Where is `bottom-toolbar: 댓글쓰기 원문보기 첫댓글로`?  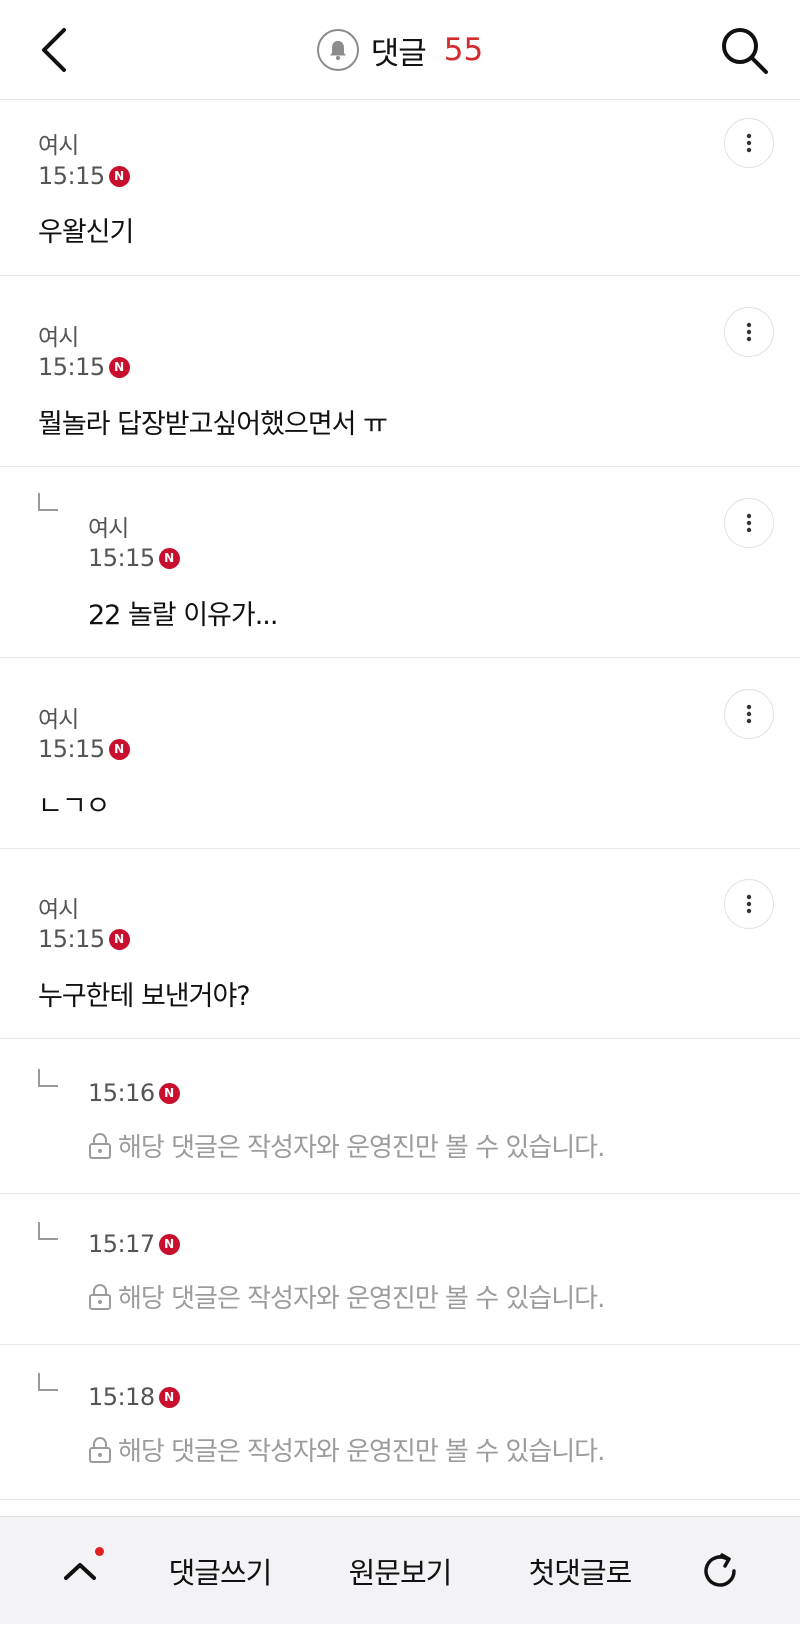 bottom-toolbar: 댓글쓰기 원문보기 첫댓글로 is located at coordinates (400, 1570).